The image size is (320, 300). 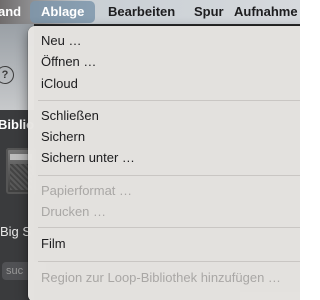 What do you see at coordinates (16, 231) in the screenshot?
I see `preset-label: Big S` at bounding box center [16, 231].